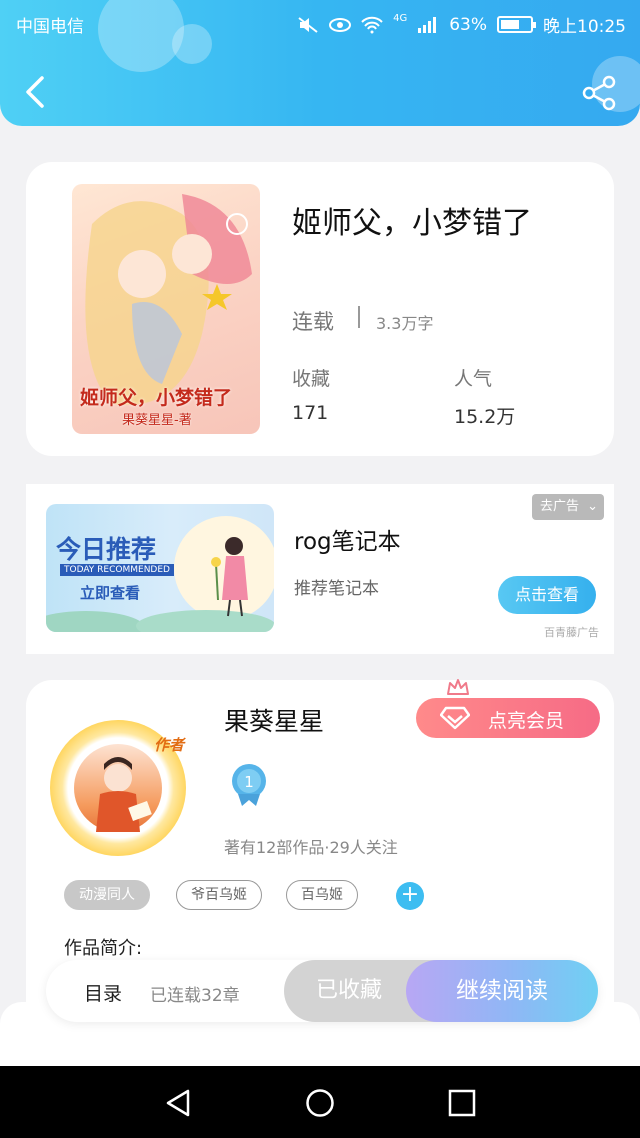 This screenshot has height=1138, width=640. Describe the element at coordinates (124, 794) in the screenshot. I see `avatar-illustration` at that location.